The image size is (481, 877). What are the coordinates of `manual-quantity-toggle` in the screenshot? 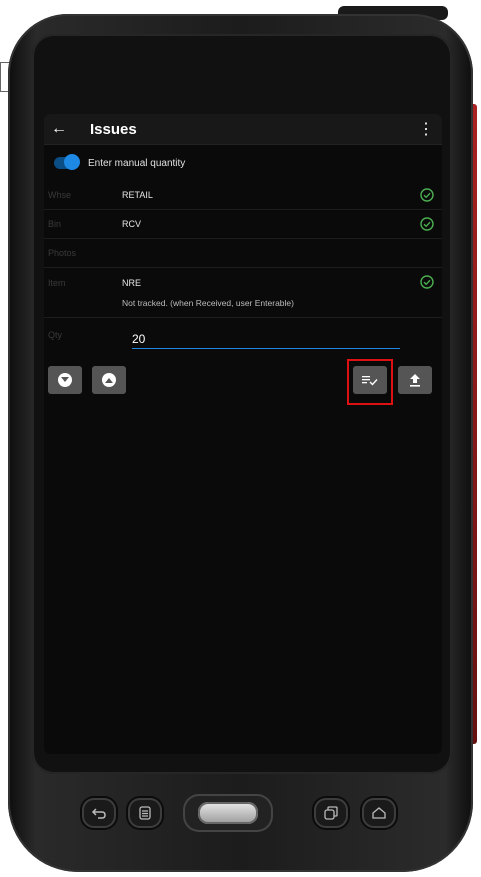 It's located at (67, 162).